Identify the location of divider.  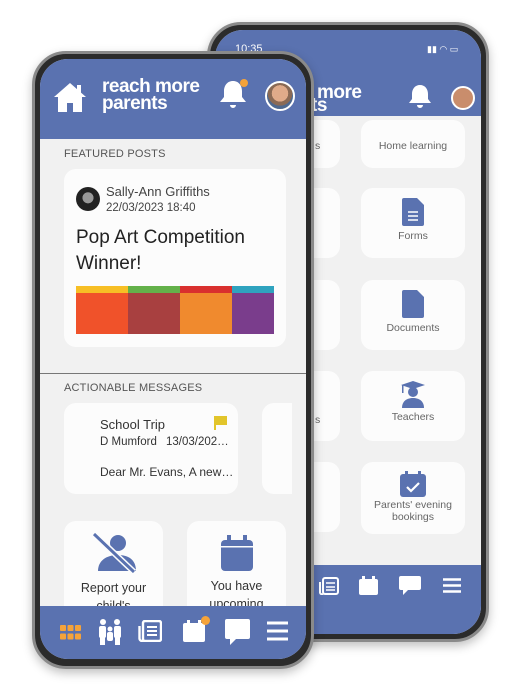
(173, 373).